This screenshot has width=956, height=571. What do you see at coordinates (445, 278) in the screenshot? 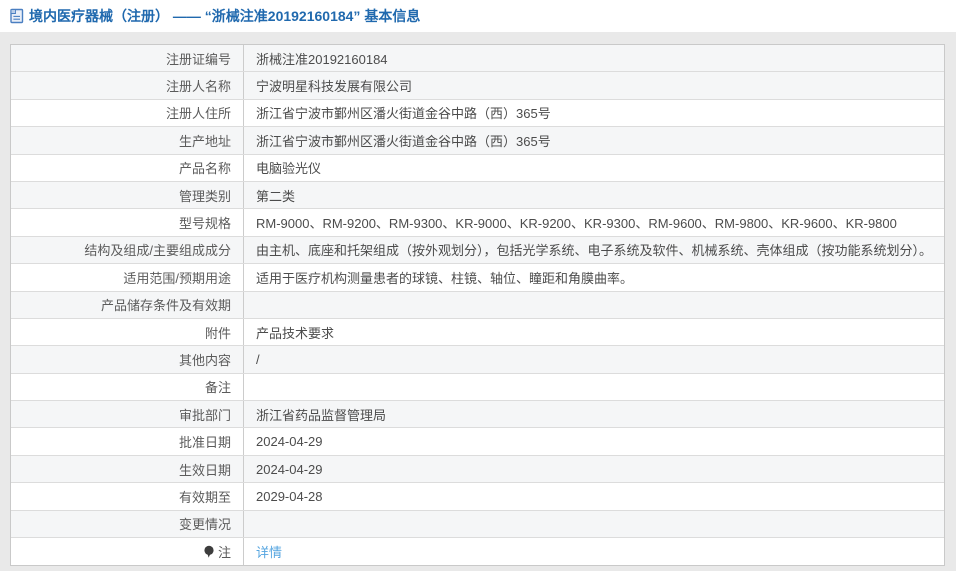
I see `row-value: 适用于医疗机构测量患者的球镜、柱镜、轴位、瞳距和角膜曲率。` at bounding box center [445, 278].